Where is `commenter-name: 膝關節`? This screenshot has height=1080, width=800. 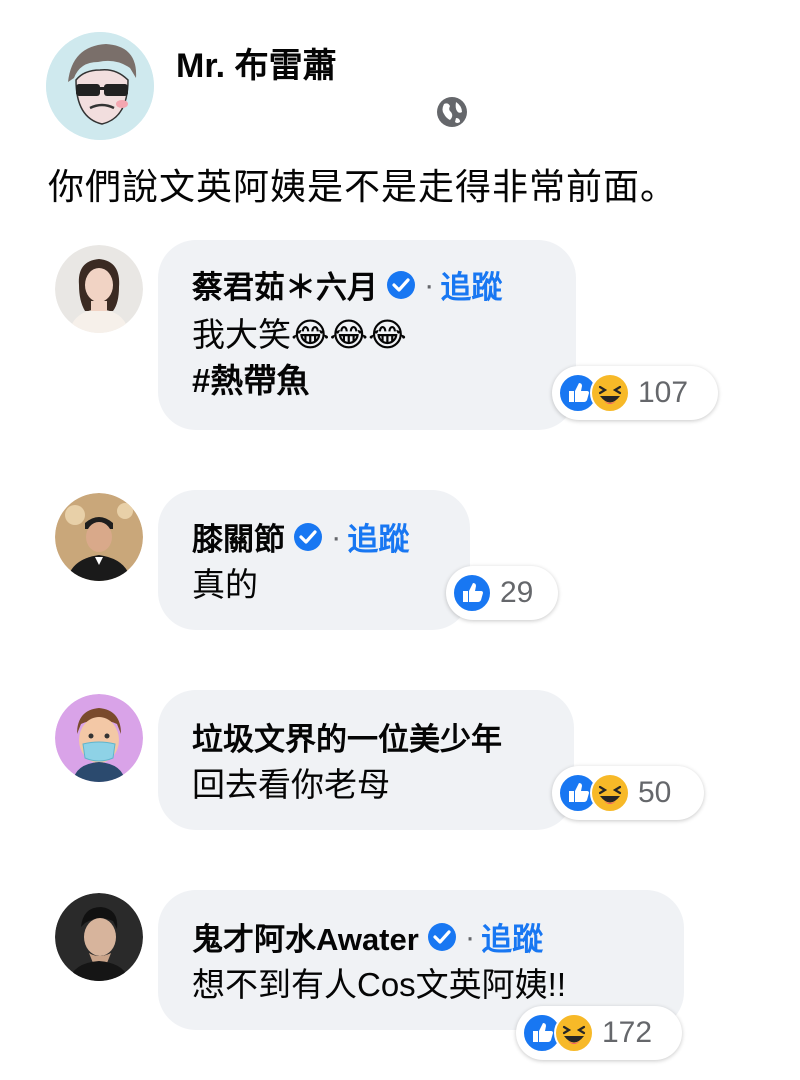
commenter-name: 膝關節 is located at coordinates (238, 536).